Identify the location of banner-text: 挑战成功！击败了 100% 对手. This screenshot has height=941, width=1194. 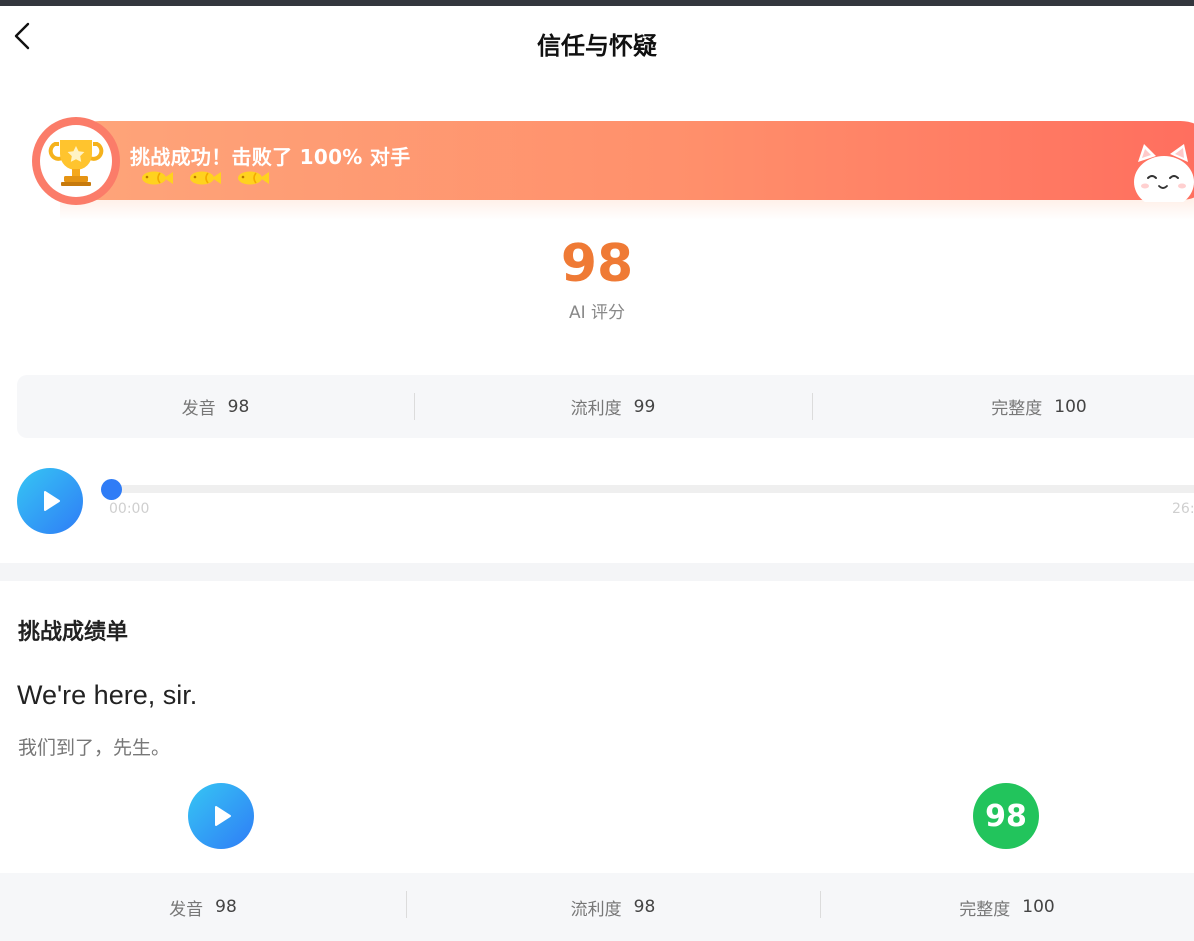
(270, 157).